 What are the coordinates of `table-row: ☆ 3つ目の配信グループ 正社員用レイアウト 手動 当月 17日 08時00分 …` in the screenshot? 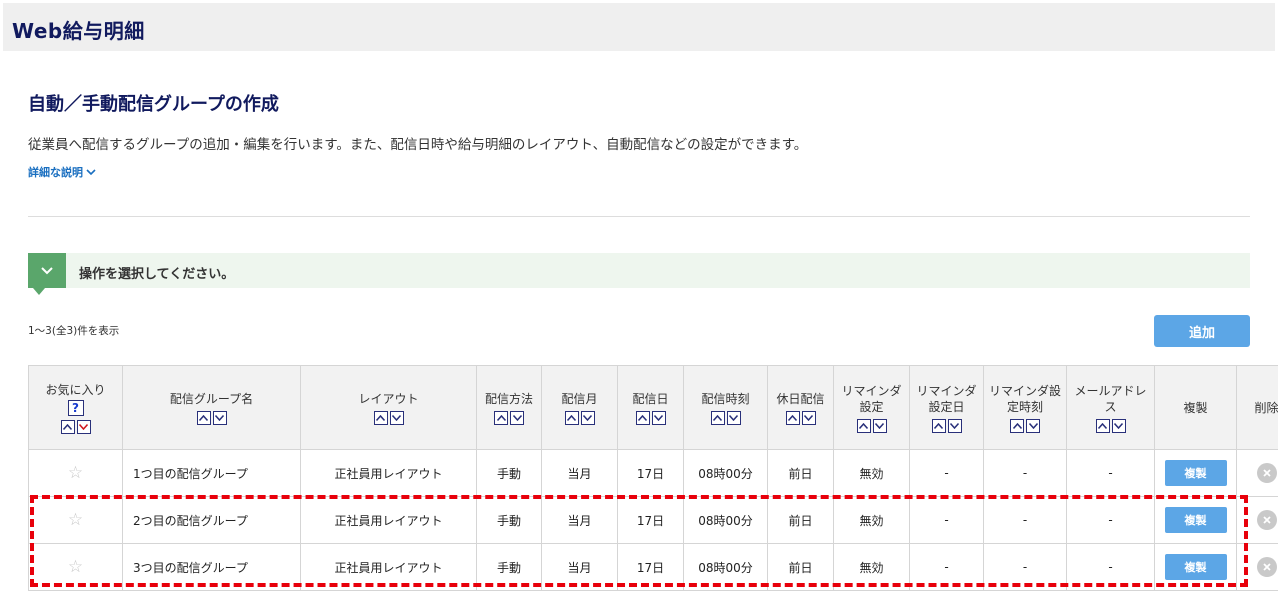 It's located at (653, 567).